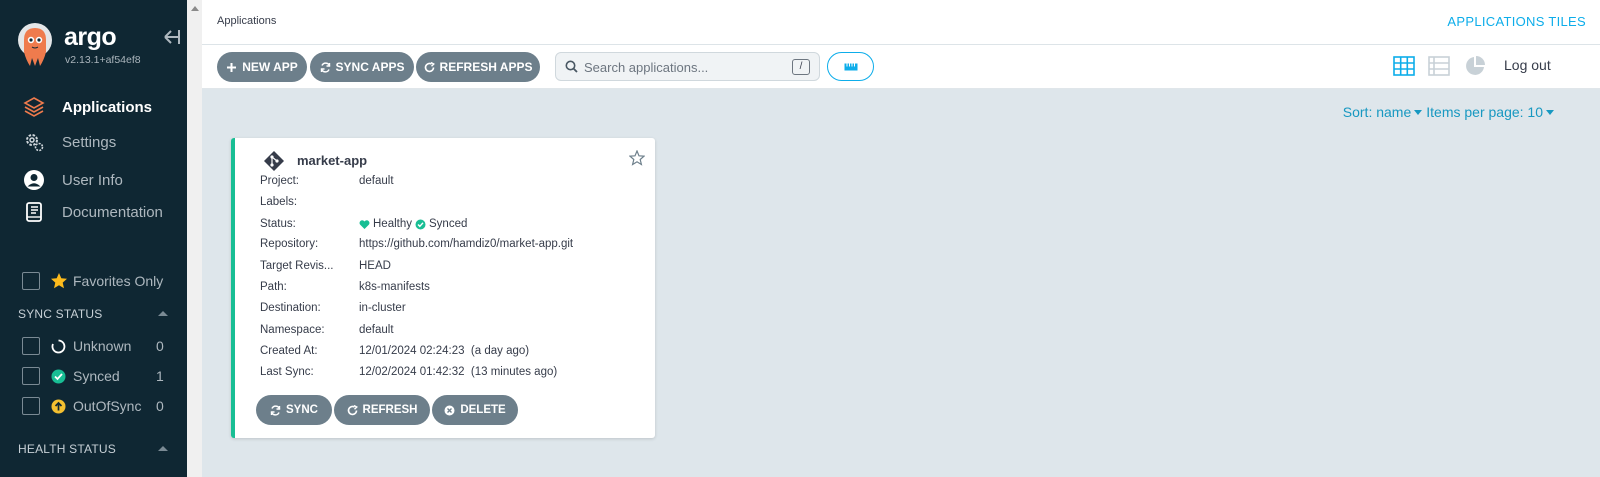 This screenshot has height=477, width=1600. I want to click on sort-controls: Sort: name Items per page: 10, so click(1448, 112).